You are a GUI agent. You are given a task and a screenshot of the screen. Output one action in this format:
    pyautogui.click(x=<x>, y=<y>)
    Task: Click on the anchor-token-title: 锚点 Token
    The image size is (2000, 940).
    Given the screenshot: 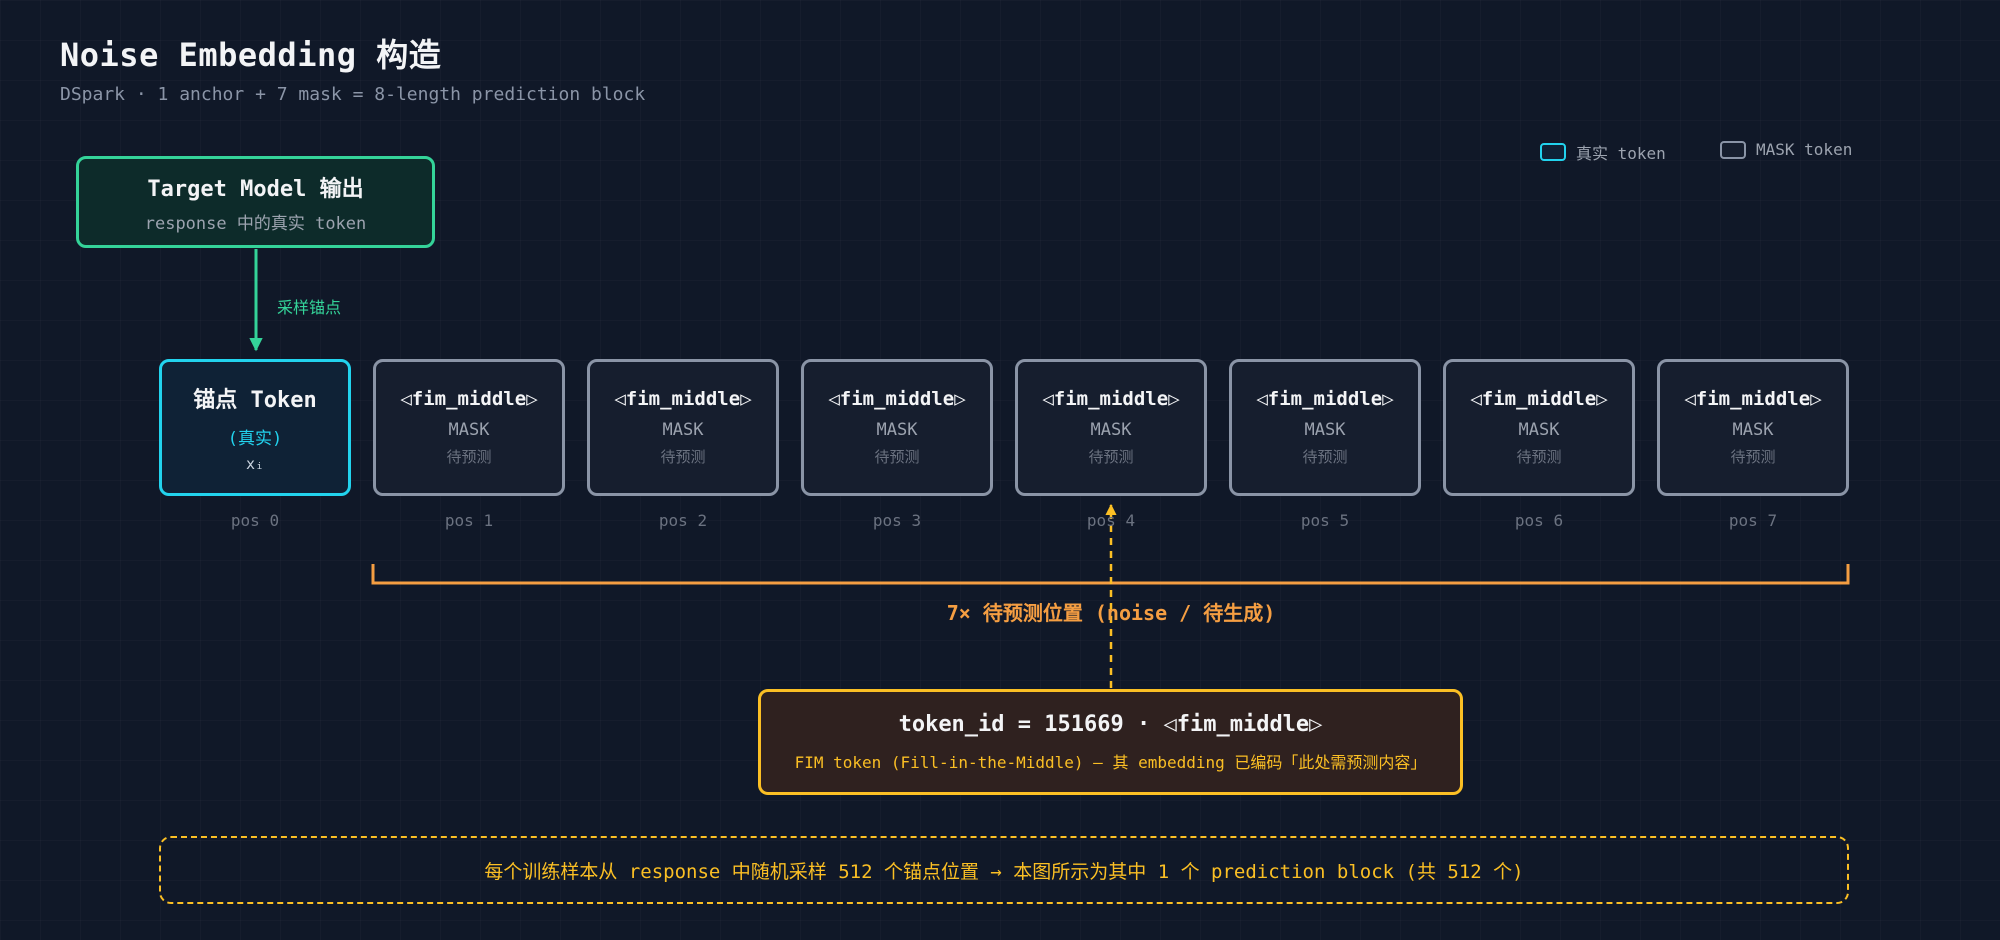 What is the action you would take?
    pyautogui.click(x=255, y=400)
    